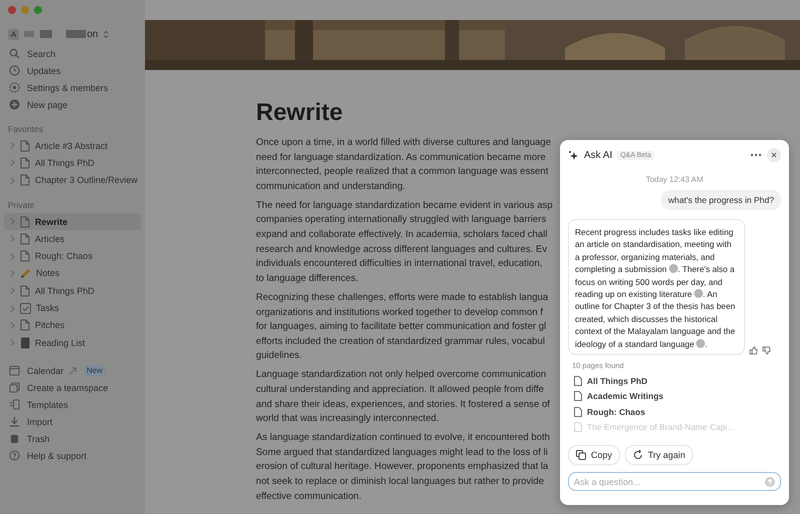 The width and height of the screenshot is (800, 514). What do you see at coordinates (22, 205) in the screenshot?
I see `section-heading: Private` at bounding box center [22, 205].